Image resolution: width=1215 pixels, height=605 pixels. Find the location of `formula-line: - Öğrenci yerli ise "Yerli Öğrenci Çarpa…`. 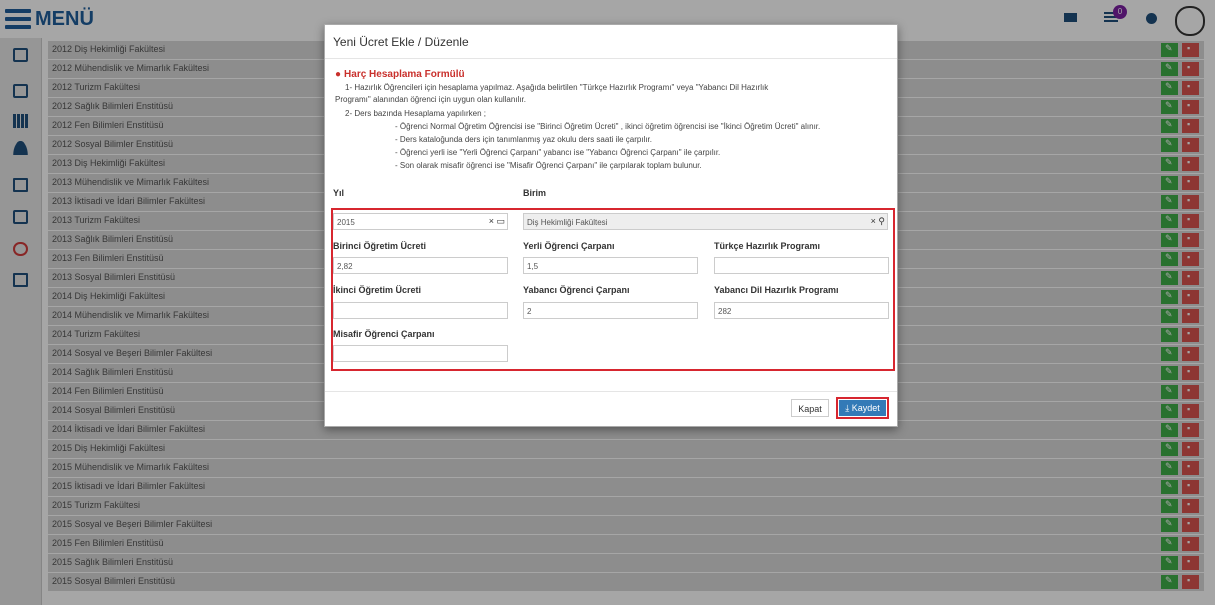

formula-line: - Öğrenci yerli ise "Yerli Öğrenci Çarpa… is located at coordinates (558, 152).